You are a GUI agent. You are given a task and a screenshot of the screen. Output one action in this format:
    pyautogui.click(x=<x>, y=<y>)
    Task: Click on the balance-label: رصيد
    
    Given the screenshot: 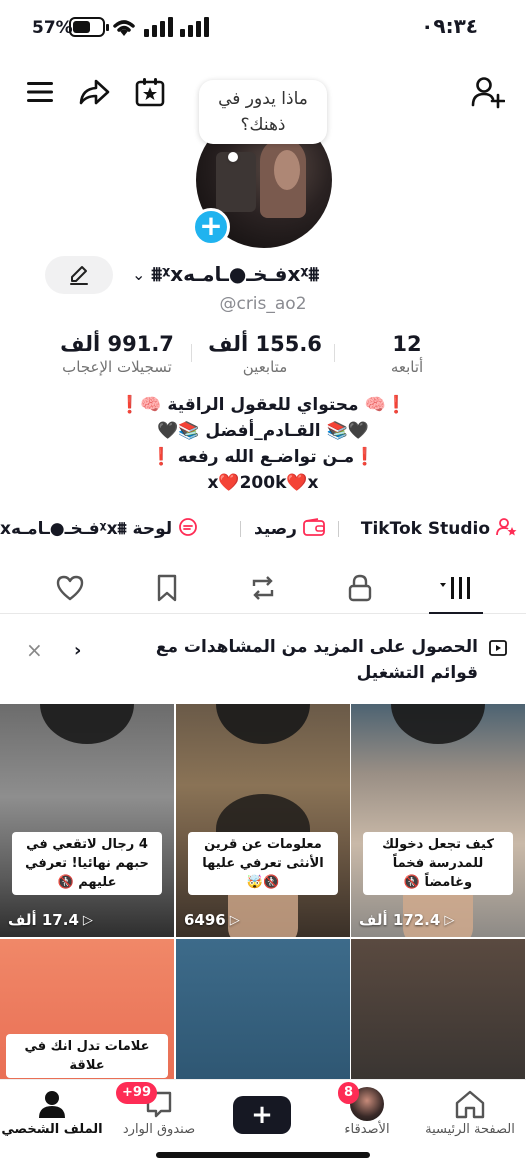 What is the action you would take?
    pyautogui.click(x=275, y=529)
    